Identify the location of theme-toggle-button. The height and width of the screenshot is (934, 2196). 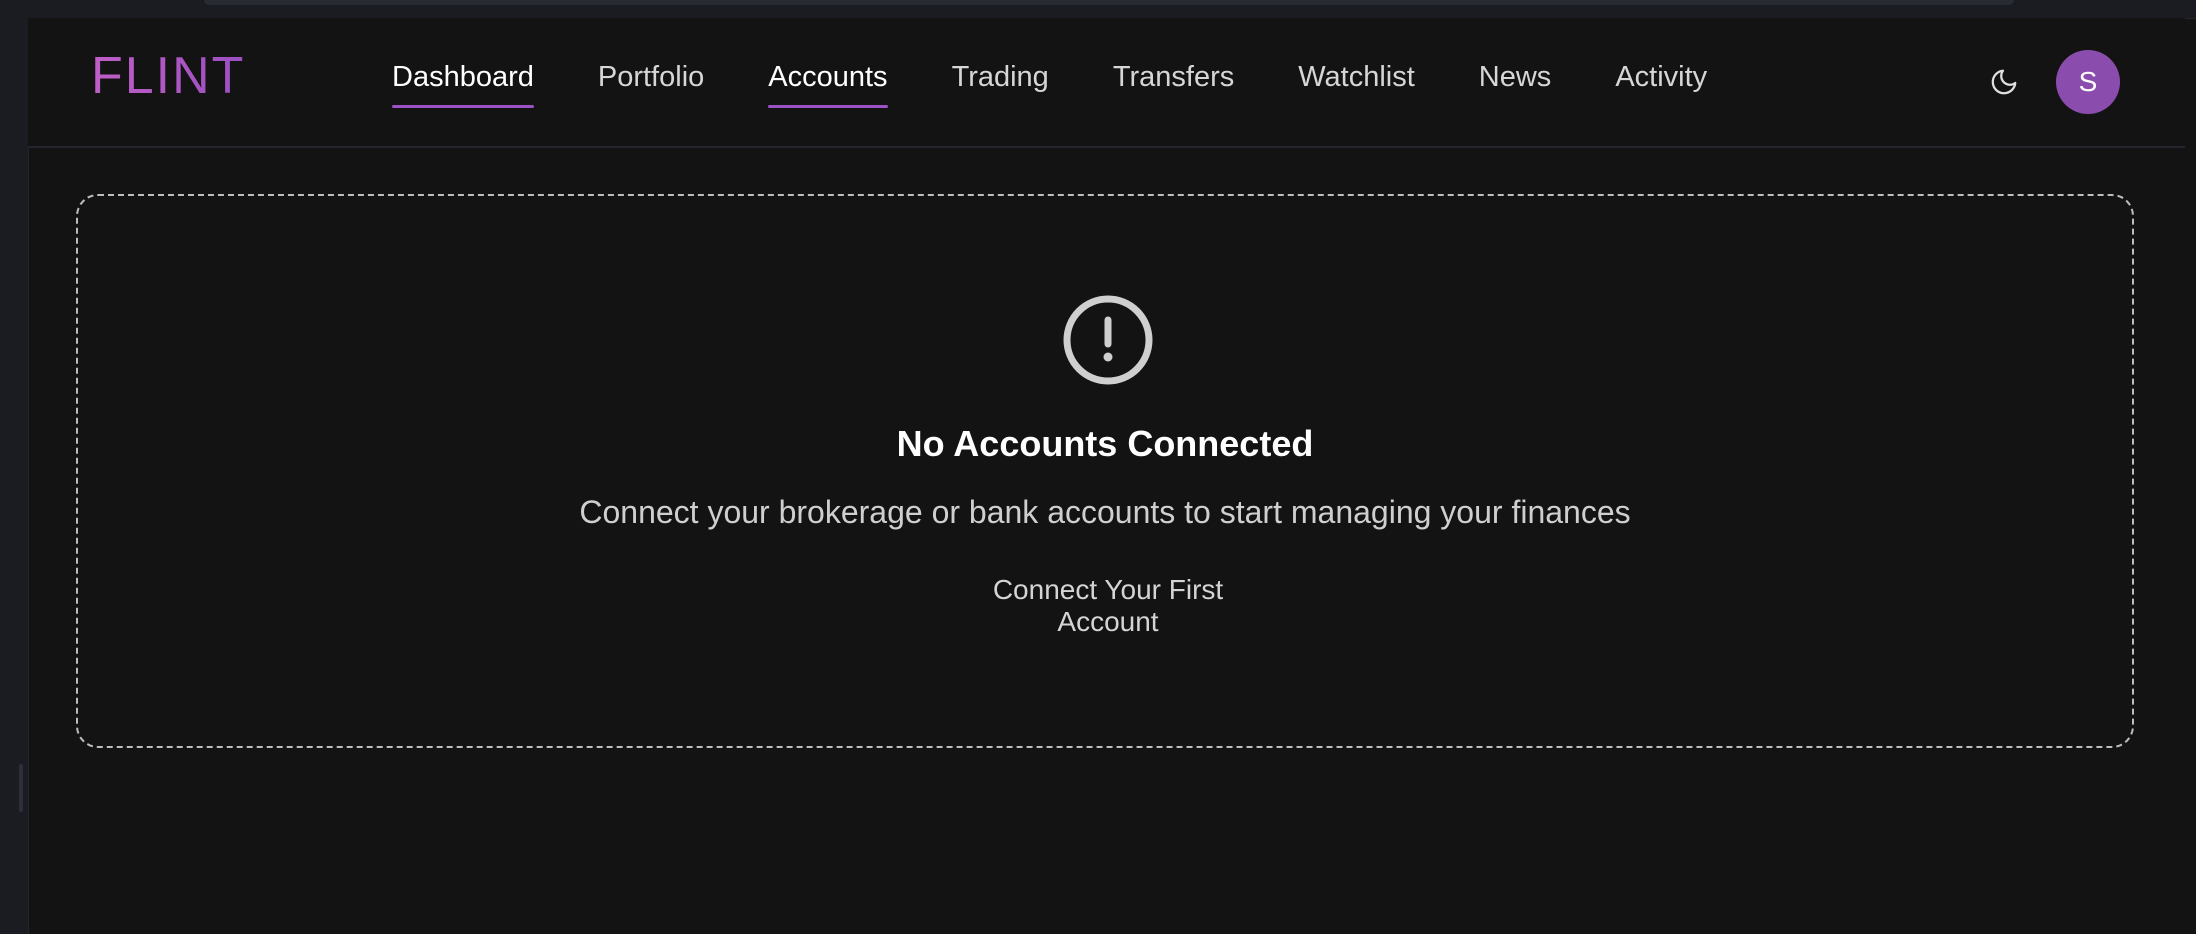
(2004, 82).